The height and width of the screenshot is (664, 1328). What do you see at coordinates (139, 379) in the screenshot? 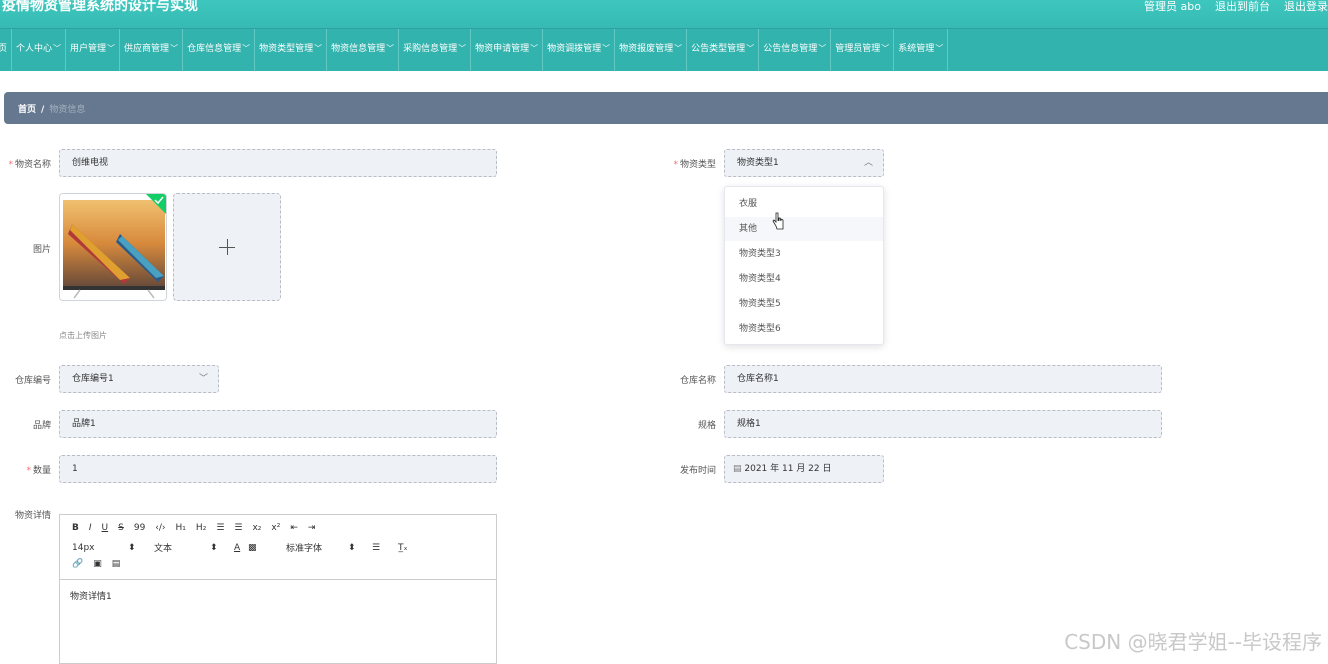
I see `warehouse-no-select: 仓库编号1 ﹀` at bounding box center [139, 379].